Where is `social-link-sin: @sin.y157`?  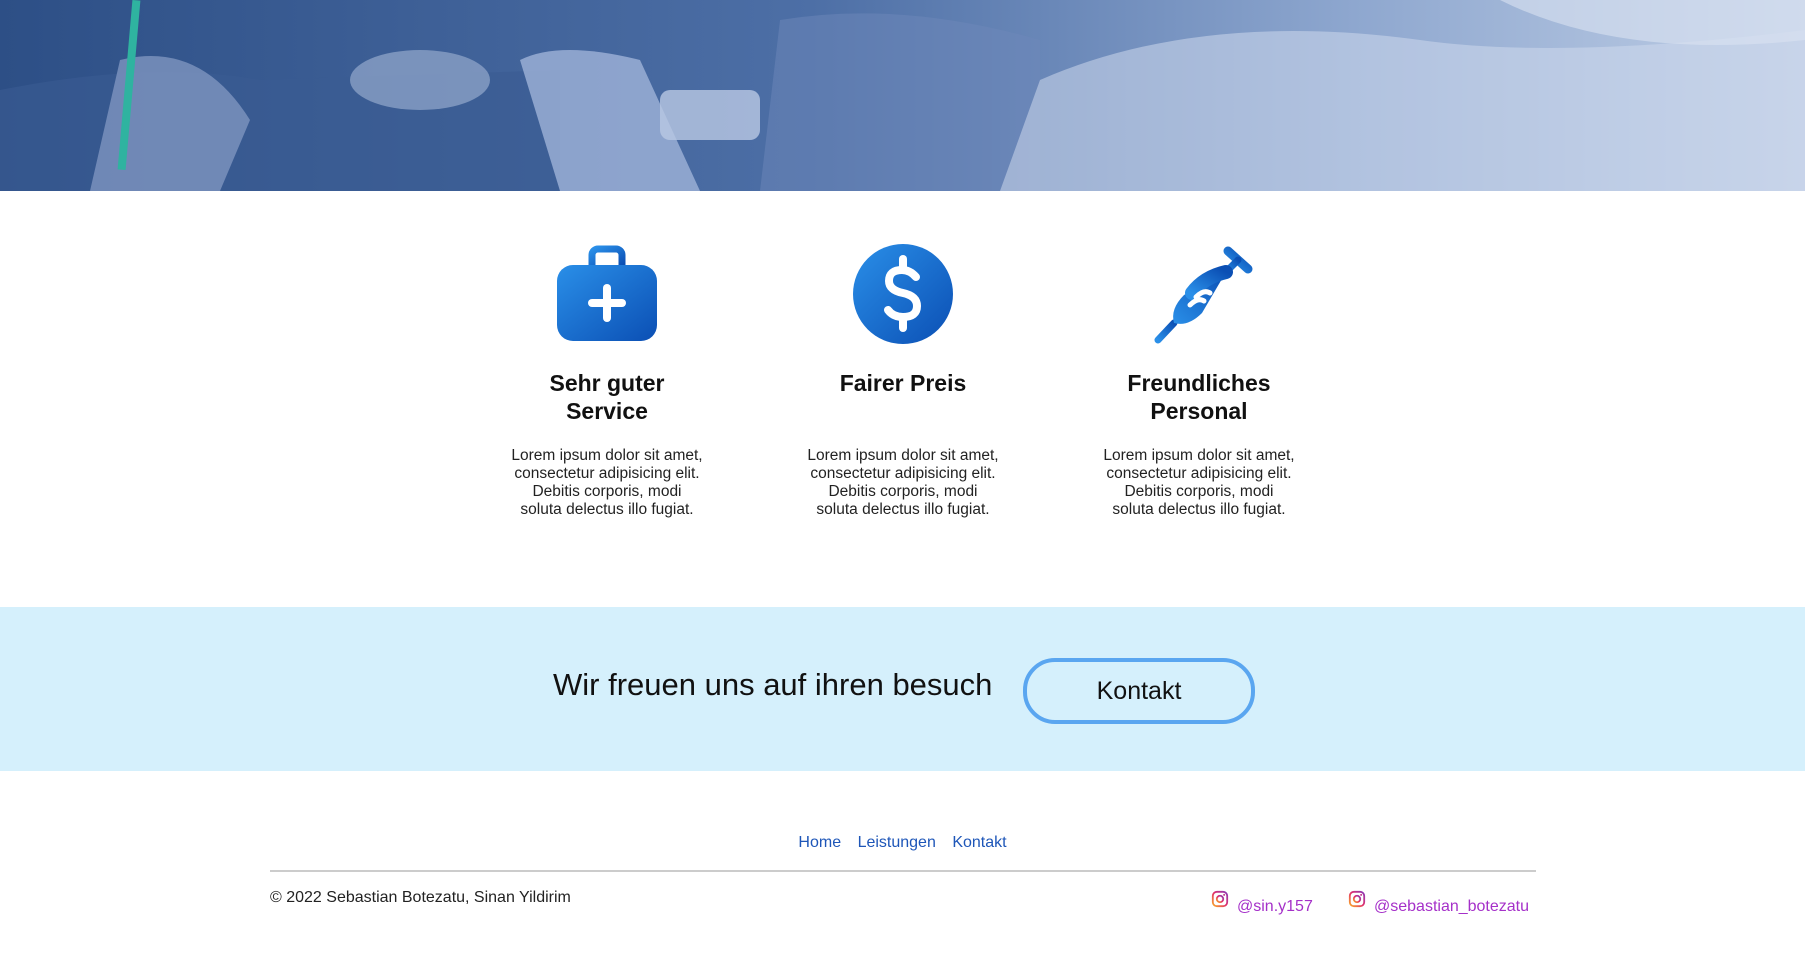 social-link-sin: @sin.y157 is located at coordinates (1262, 903).